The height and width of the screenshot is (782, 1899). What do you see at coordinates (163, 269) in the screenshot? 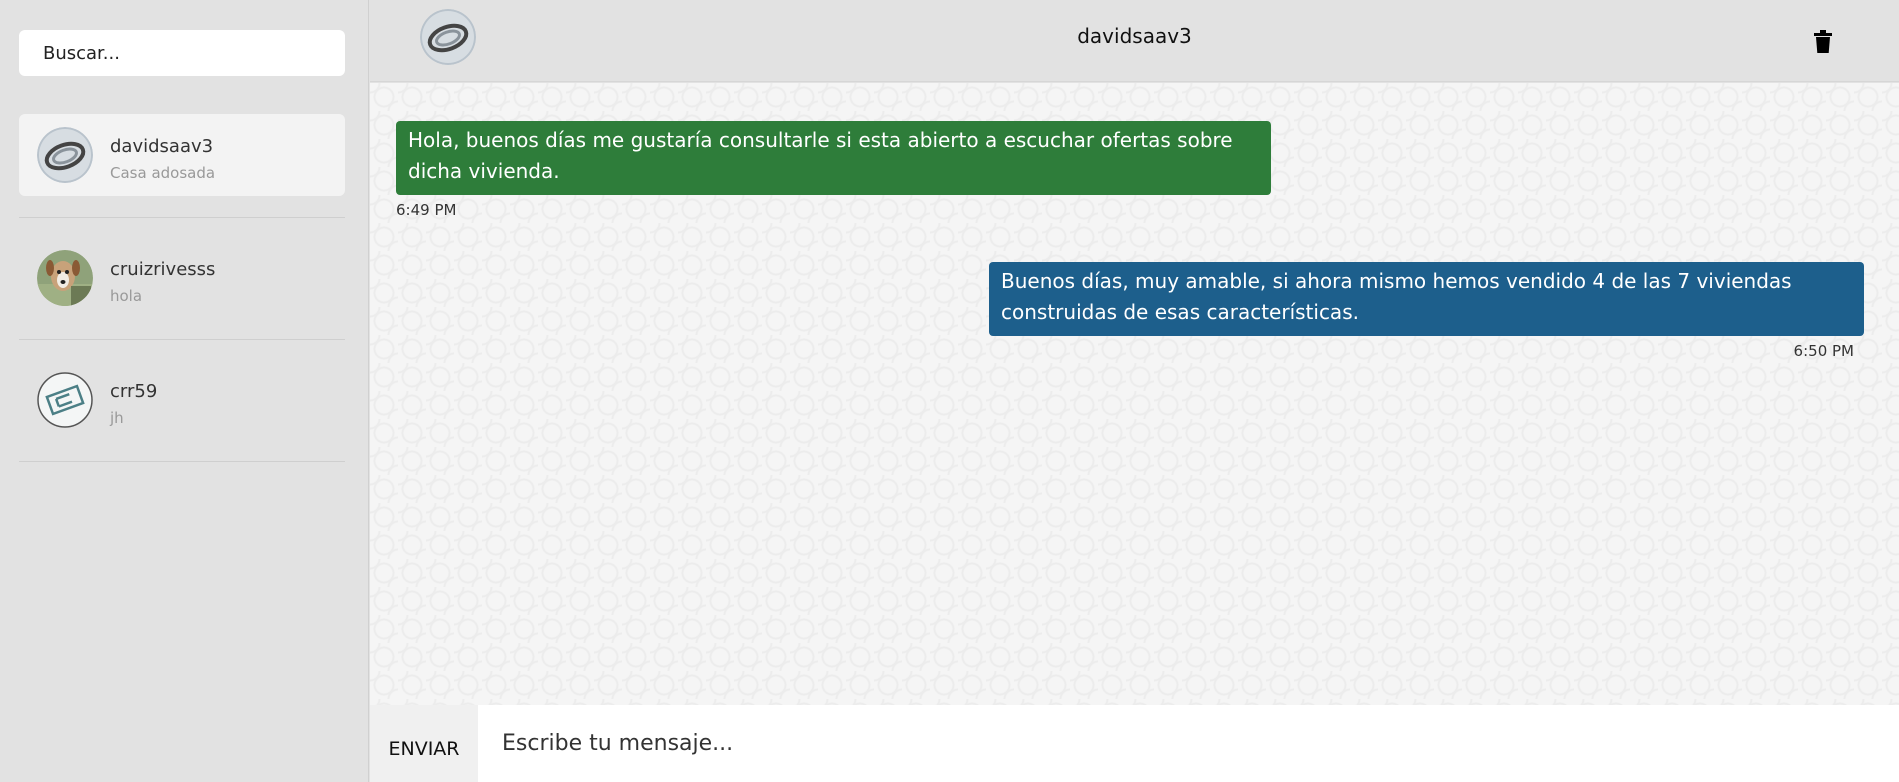
I see `contact-name: cruizrivesss` at bounding box center [163, 269].